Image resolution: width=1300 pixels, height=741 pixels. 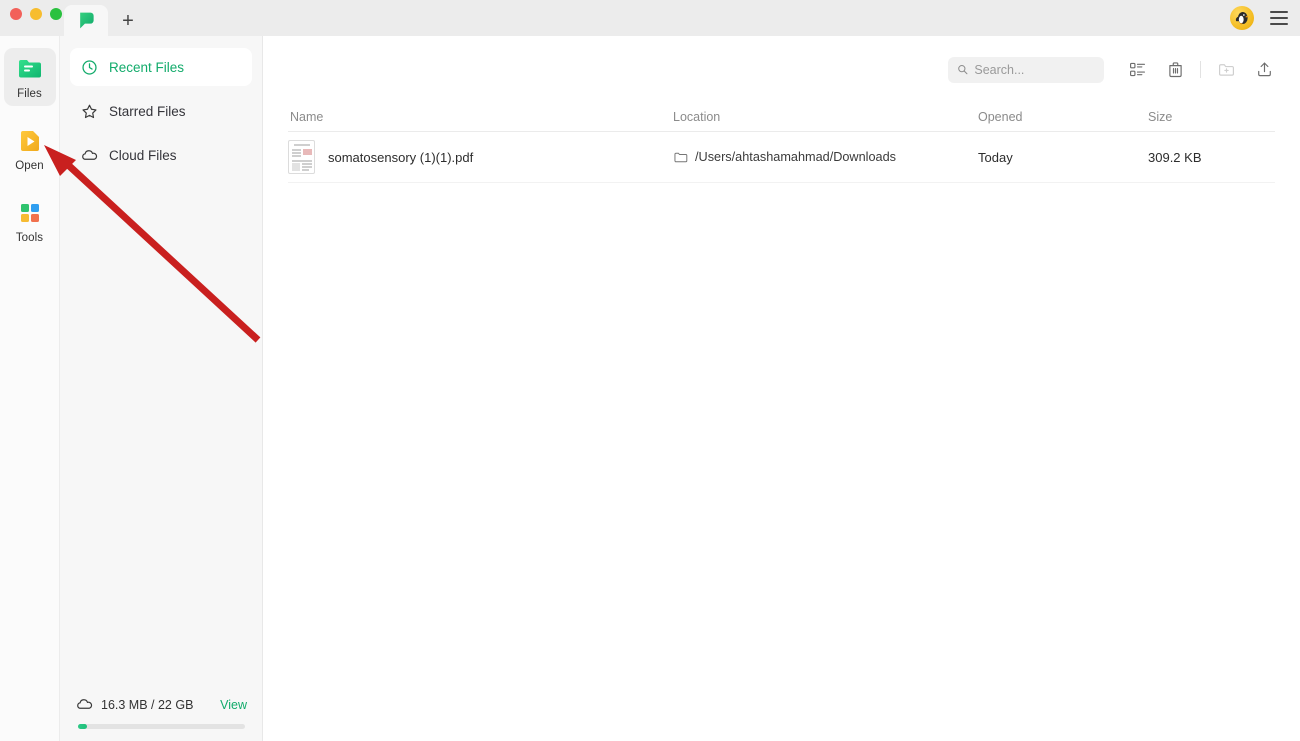 I want to click on new-folder-button, so click(x=1226, y=70).